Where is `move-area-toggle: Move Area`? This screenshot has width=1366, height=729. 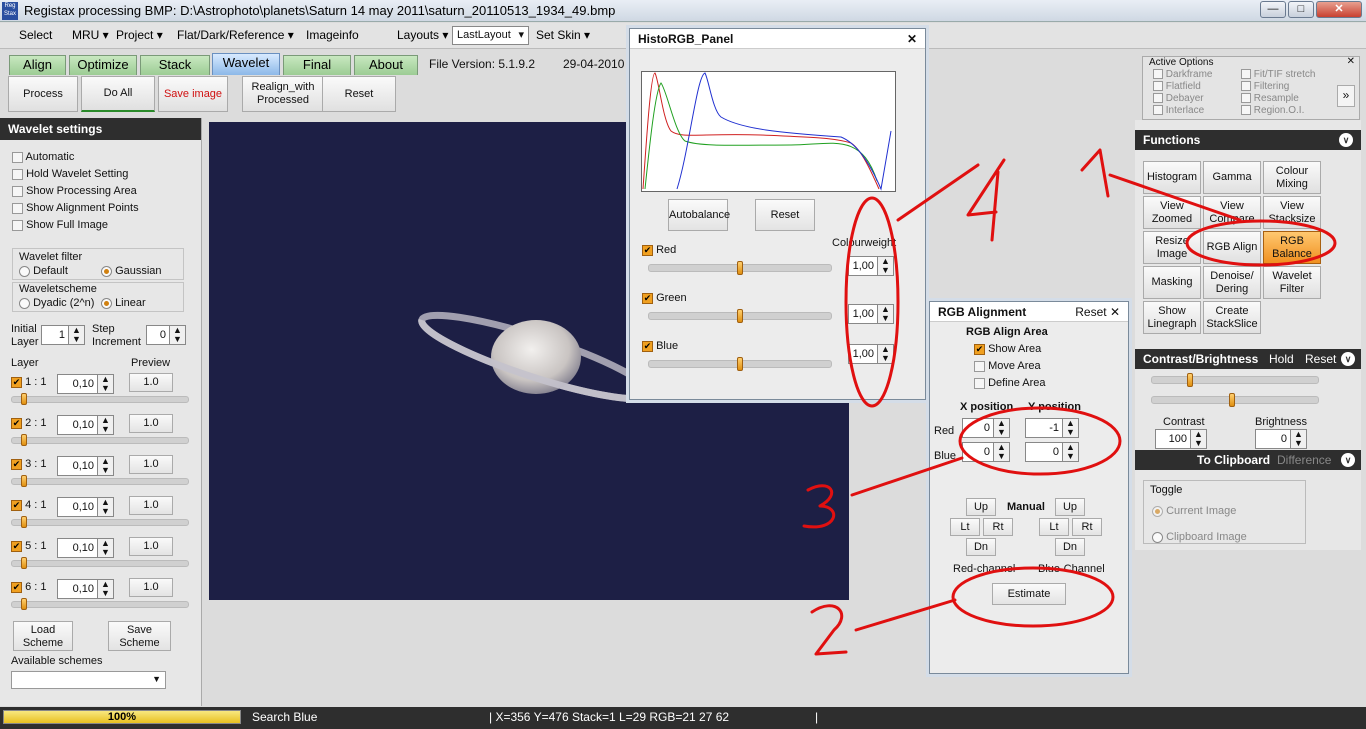
move-area-toggle: Move Area is located at coordinates (1007, 366).